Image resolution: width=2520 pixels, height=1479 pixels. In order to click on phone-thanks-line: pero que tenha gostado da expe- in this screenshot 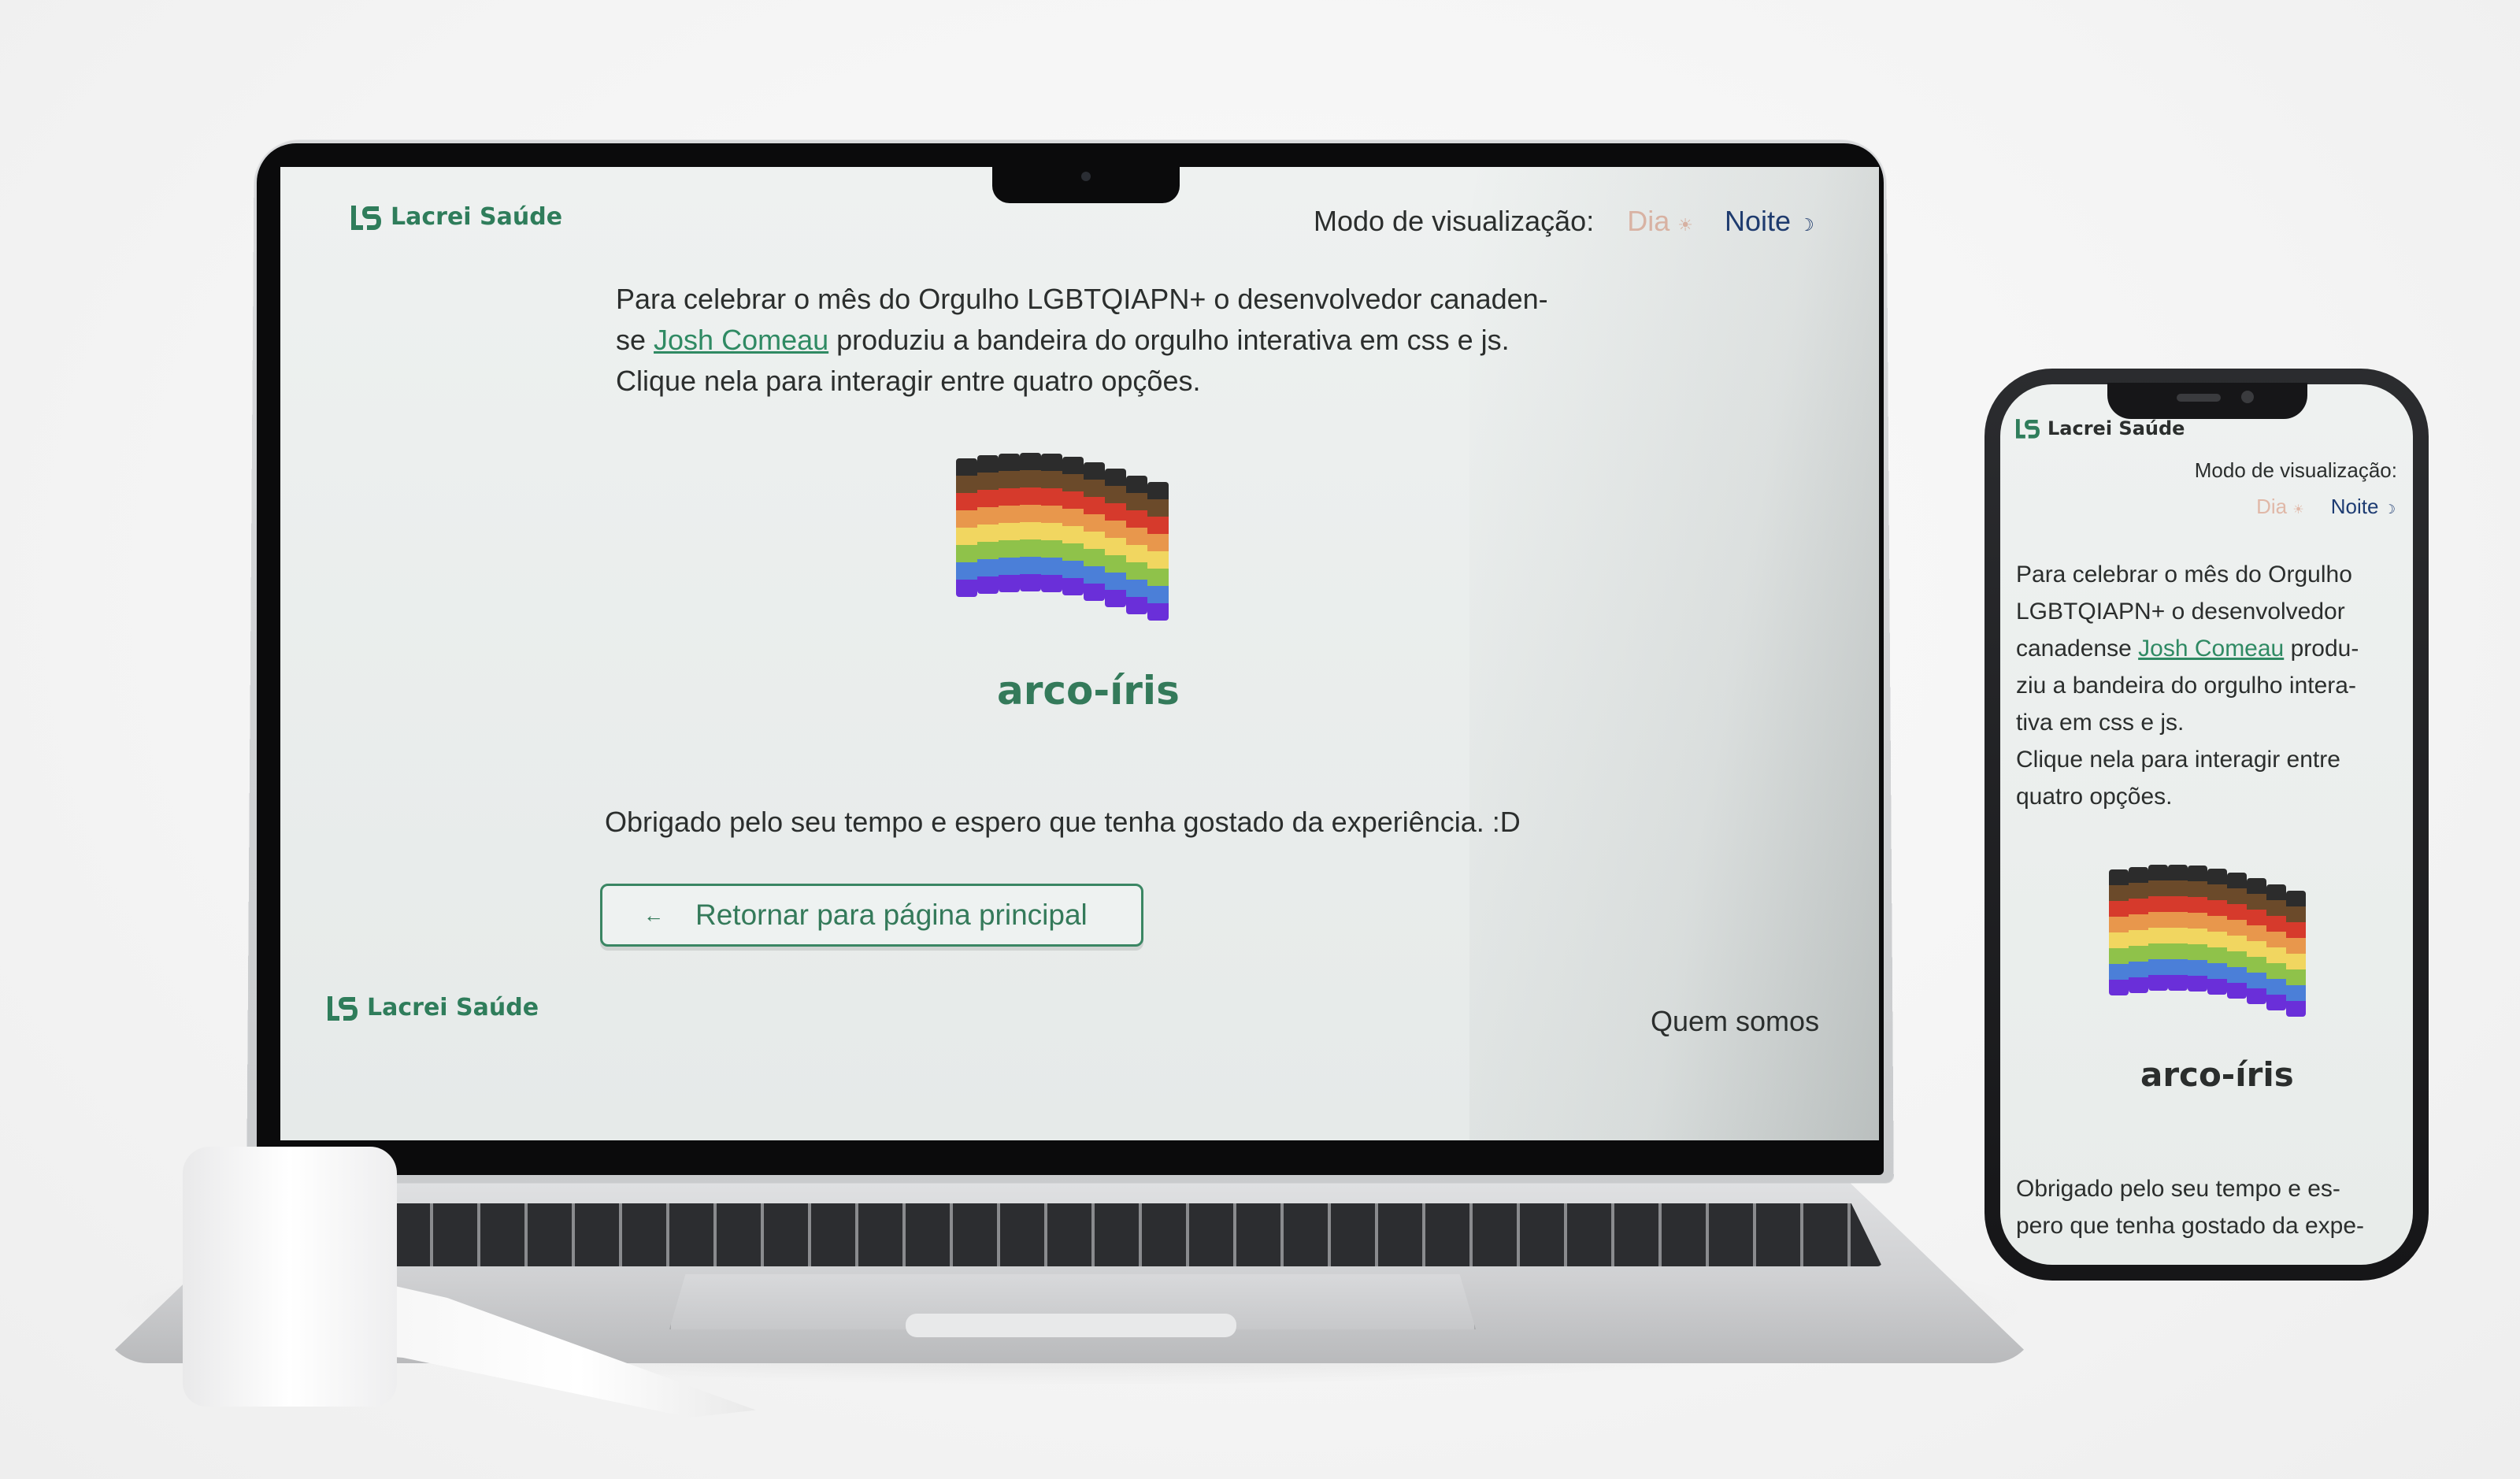, I will do `click(2190, 1226)`.